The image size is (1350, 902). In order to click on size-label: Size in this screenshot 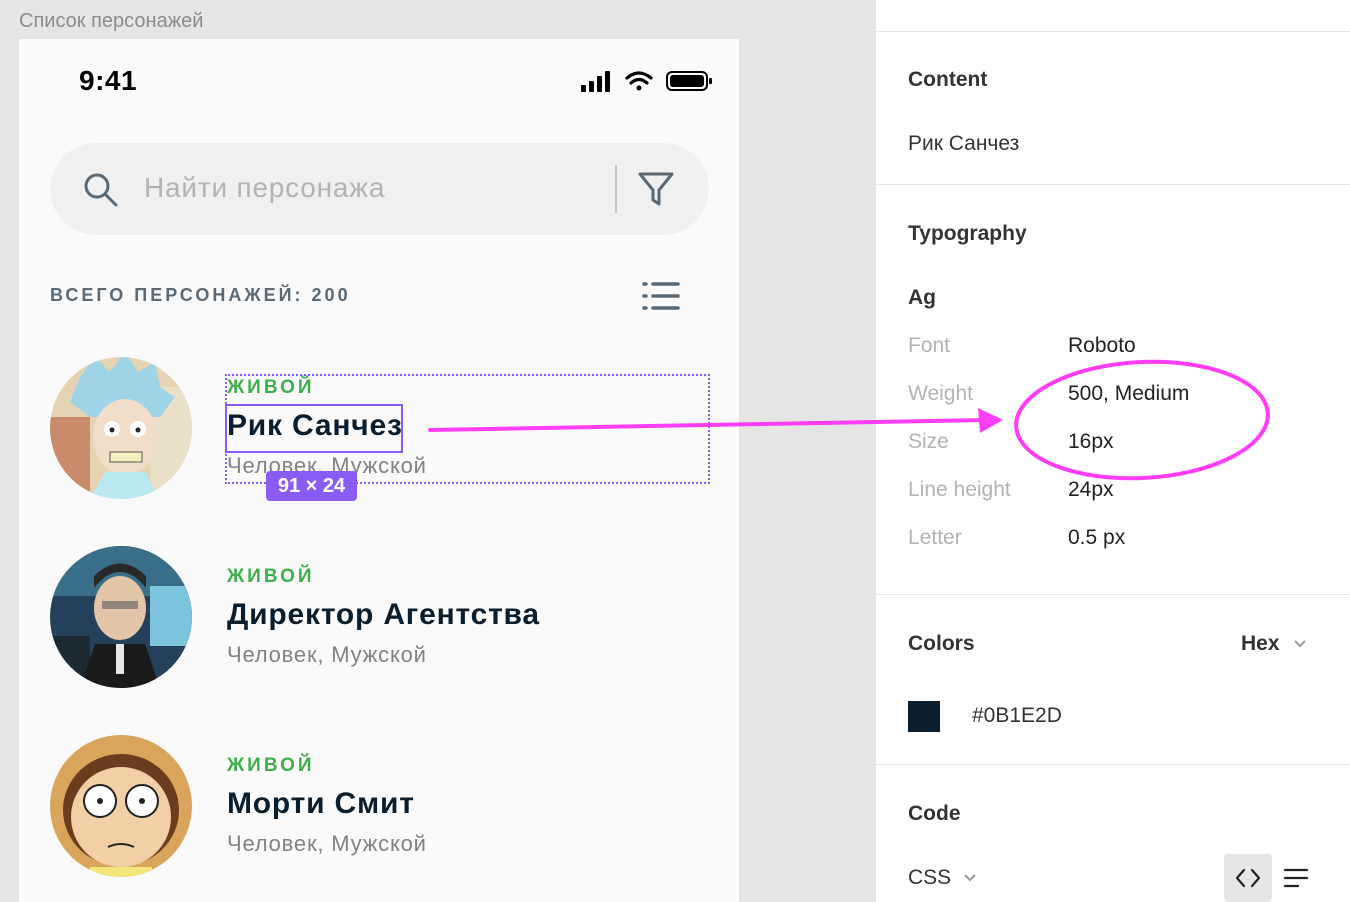, I will do `click(928, 441)`.